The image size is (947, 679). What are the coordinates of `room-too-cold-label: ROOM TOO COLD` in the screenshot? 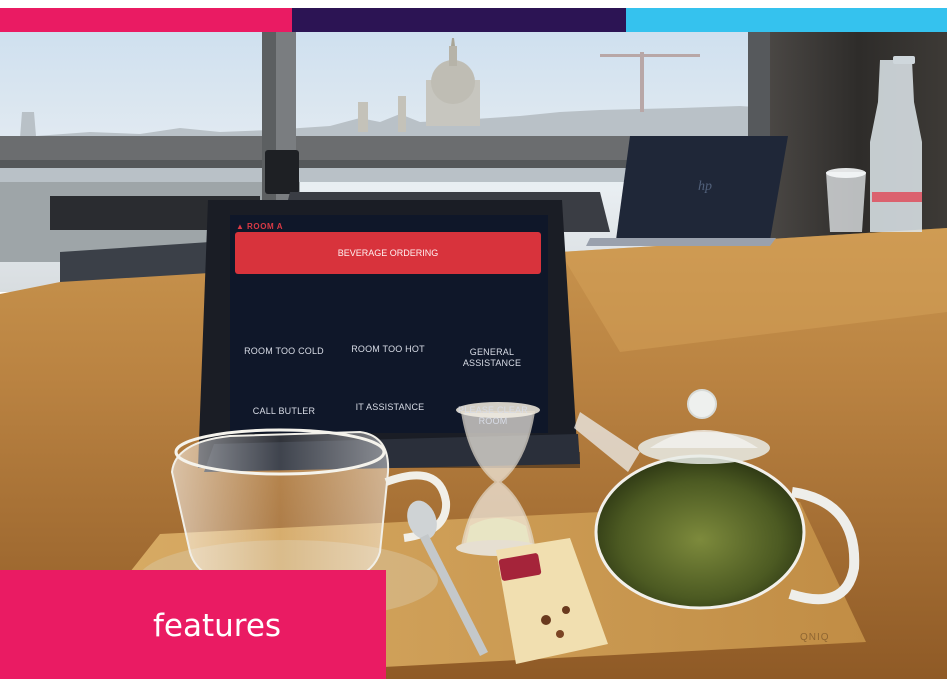 It's located at (284, 351).